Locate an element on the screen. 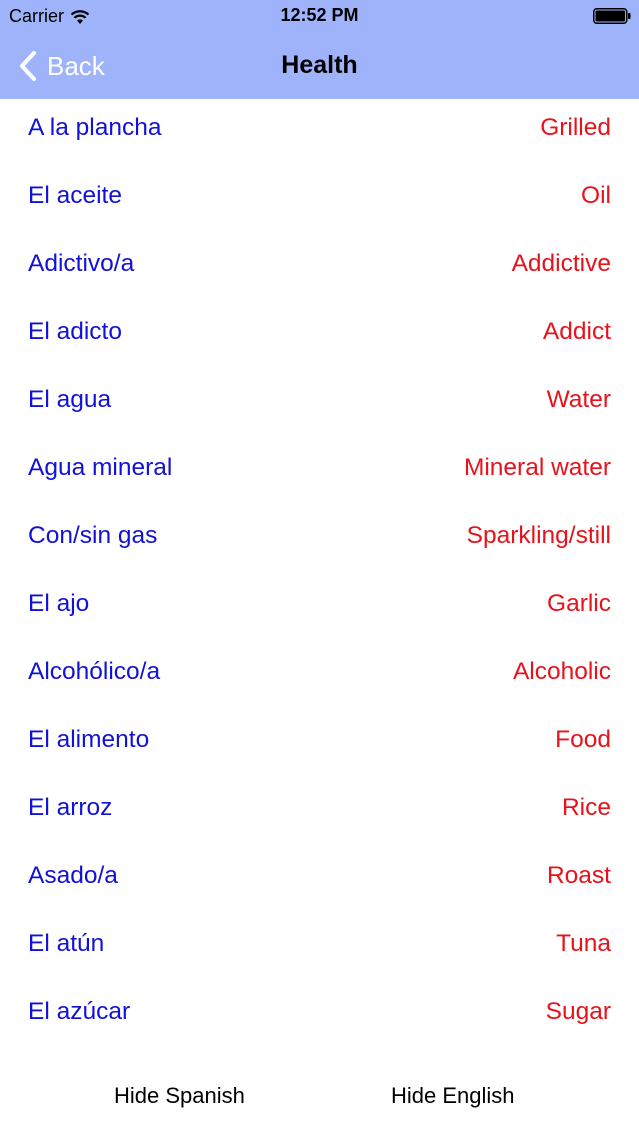 The height and width of the screenshot is (1136, 639). spanish-word: Agua mineral is located at coordinates (100, 467).